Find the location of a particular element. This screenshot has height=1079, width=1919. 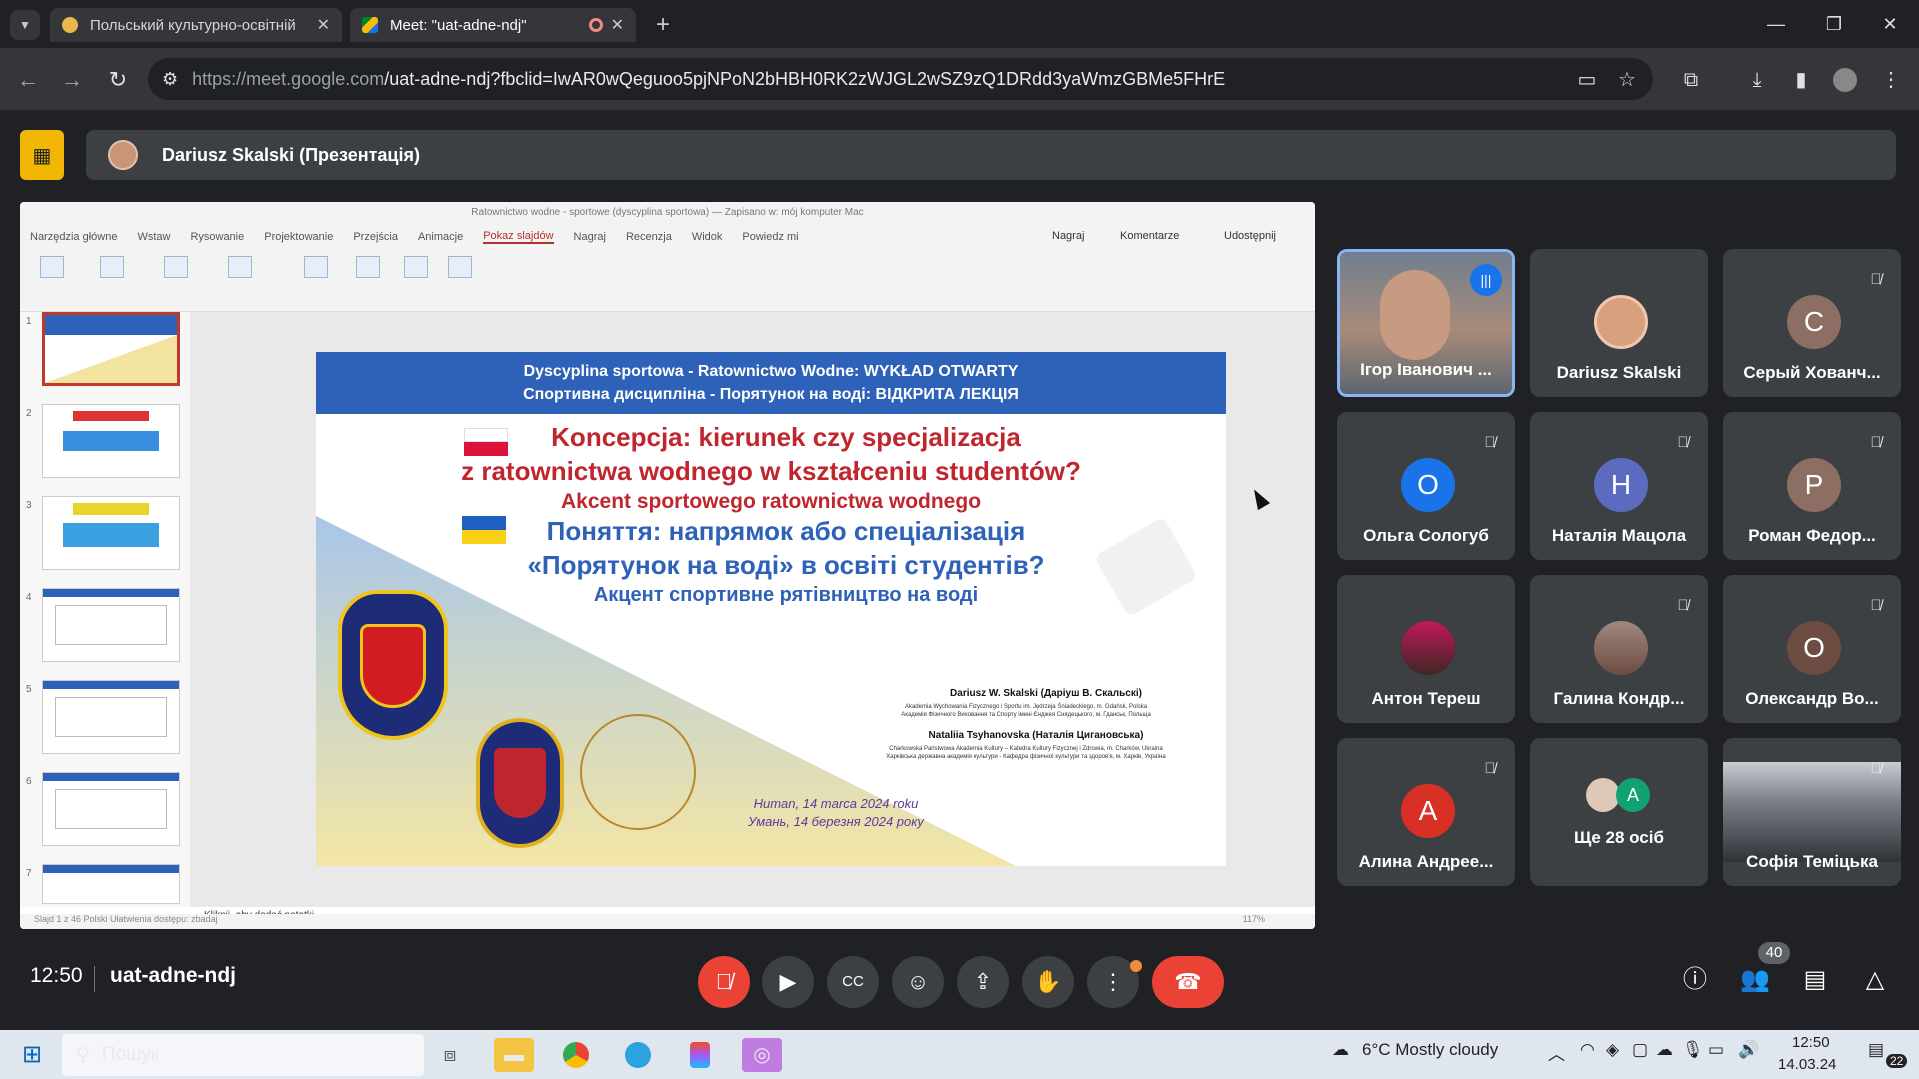

participant-avatar: О is located at coordinates (1428, 485).